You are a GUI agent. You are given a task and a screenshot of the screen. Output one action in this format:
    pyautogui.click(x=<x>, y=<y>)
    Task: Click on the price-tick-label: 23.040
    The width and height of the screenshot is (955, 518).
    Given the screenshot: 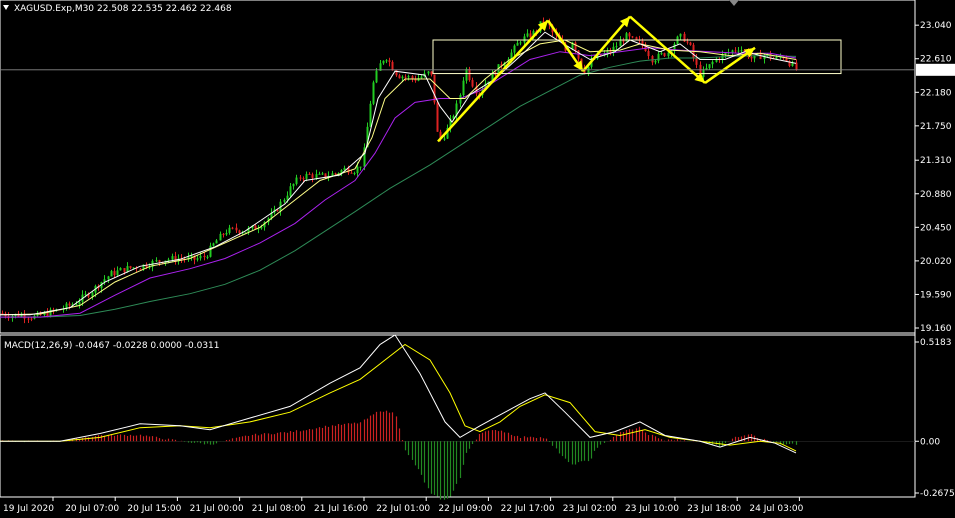 What is the action you would take?
    pyautogui.click(x=936, y=26)
    